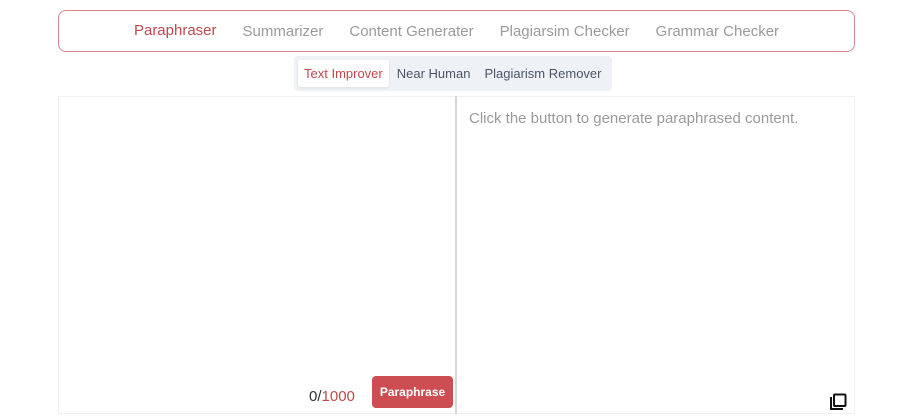  I want to click on paraphrase-button: Paraphrase, so click(412, 392).